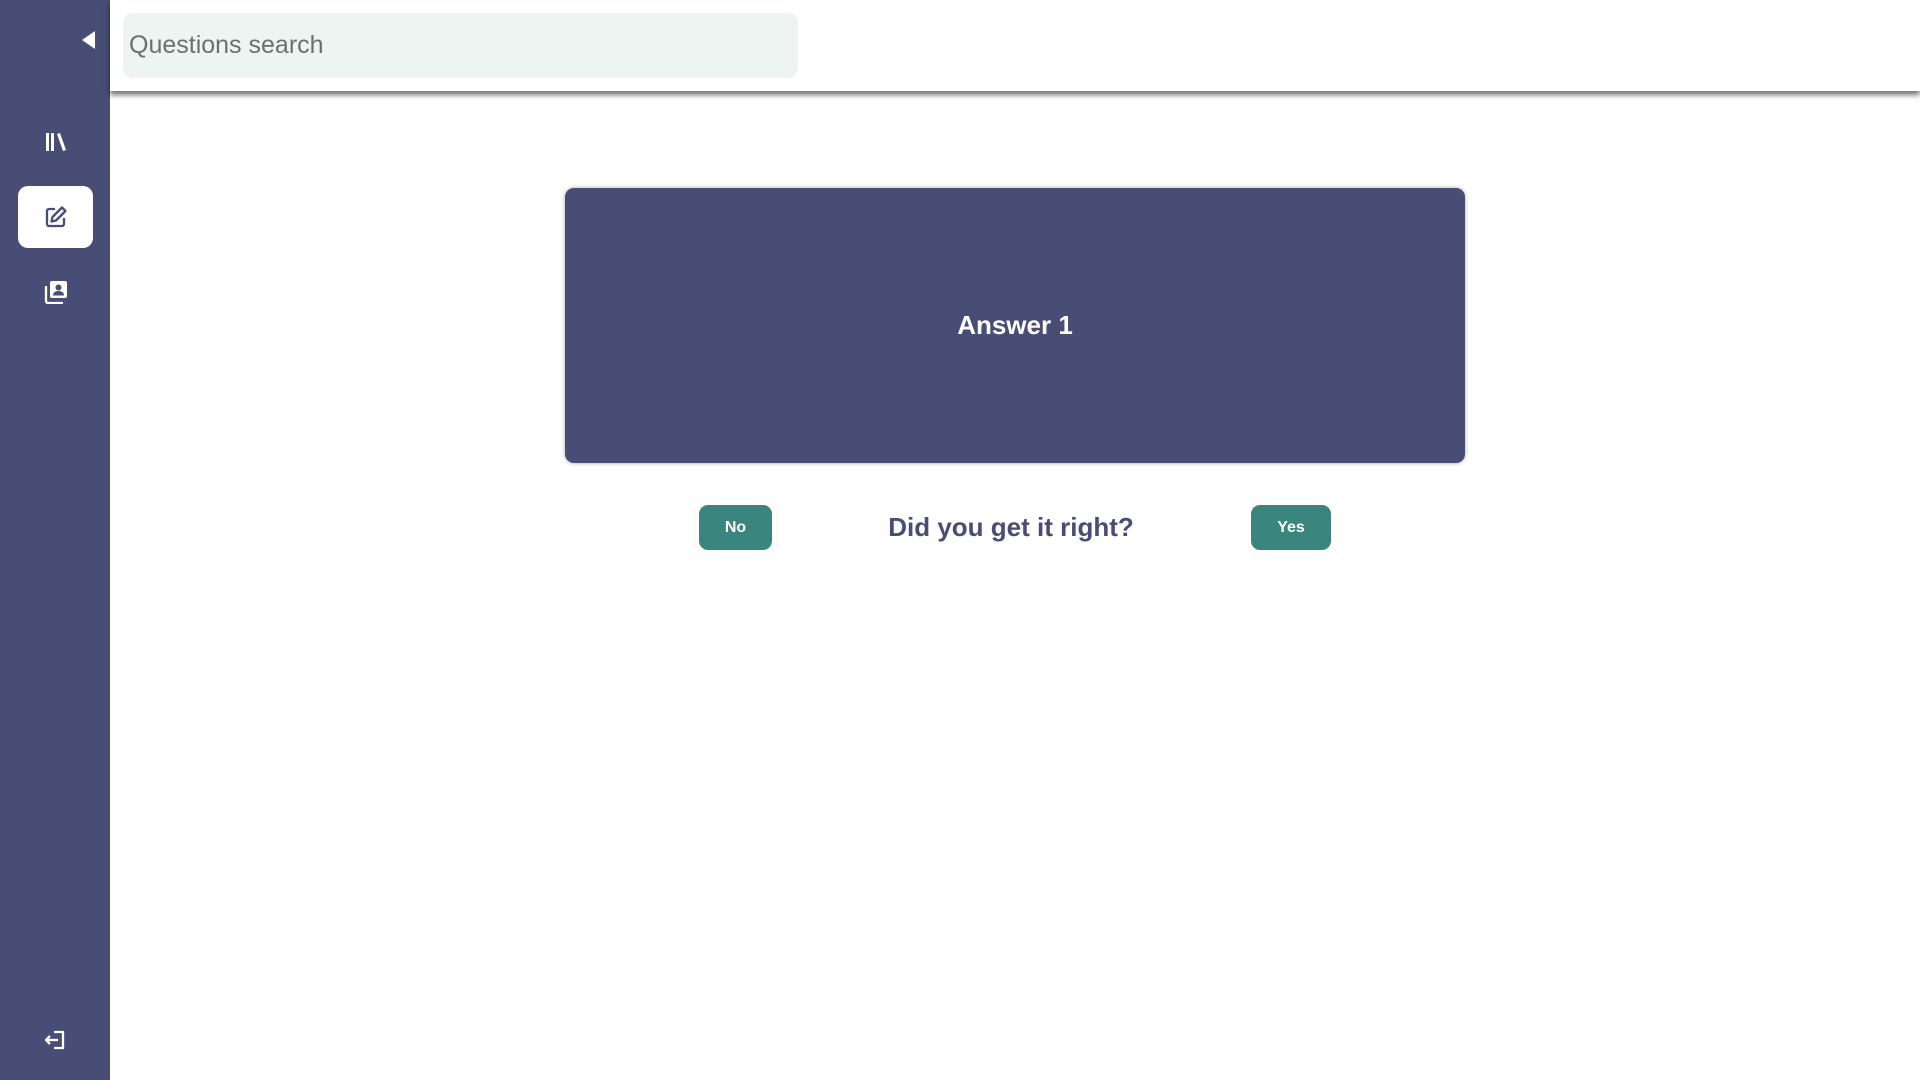  What do you see at coordinates (460, 45) in the screenshot?
I see `questions-search-input` at bounding box center [460, 45].